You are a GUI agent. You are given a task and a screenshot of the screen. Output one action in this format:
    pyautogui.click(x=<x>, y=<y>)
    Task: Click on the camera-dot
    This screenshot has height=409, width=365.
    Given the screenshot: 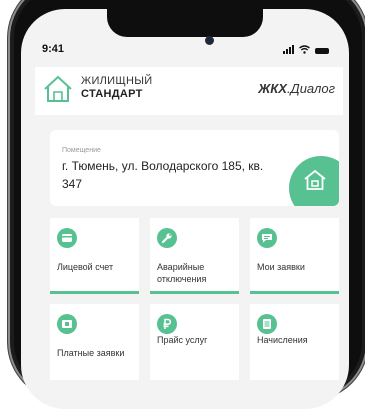 What is the action you would take?
    pyautogui.click(x=209, y=40)
    